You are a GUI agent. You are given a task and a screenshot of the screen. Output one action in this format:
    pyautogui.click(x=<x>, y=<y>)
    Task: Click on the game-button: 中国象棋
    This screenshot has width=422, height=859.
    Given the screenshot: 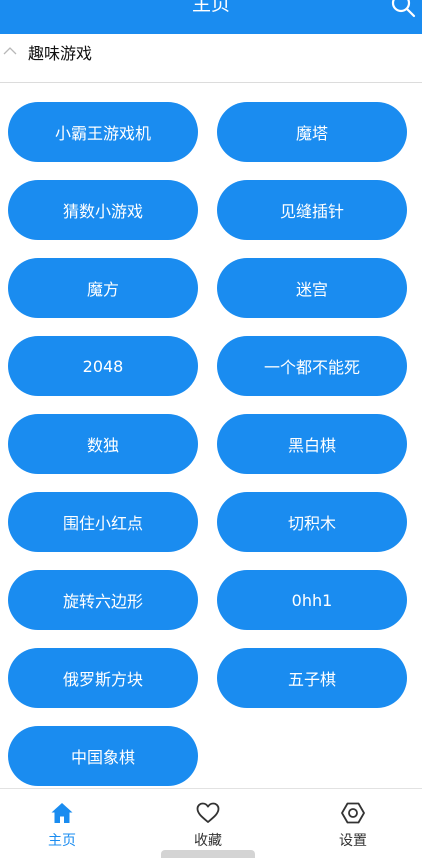 What is the action you would take?
    pyautogui.click(x=103, y=756)
    